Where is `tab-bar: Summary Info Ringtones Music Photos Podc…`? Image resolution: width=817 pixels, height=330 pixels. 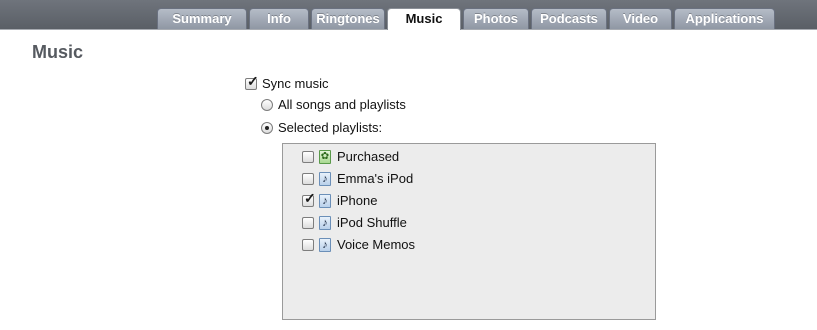 tab-bar: Summary Info Ringtones Music Photos Podc… is located at coordinates (408, 15).